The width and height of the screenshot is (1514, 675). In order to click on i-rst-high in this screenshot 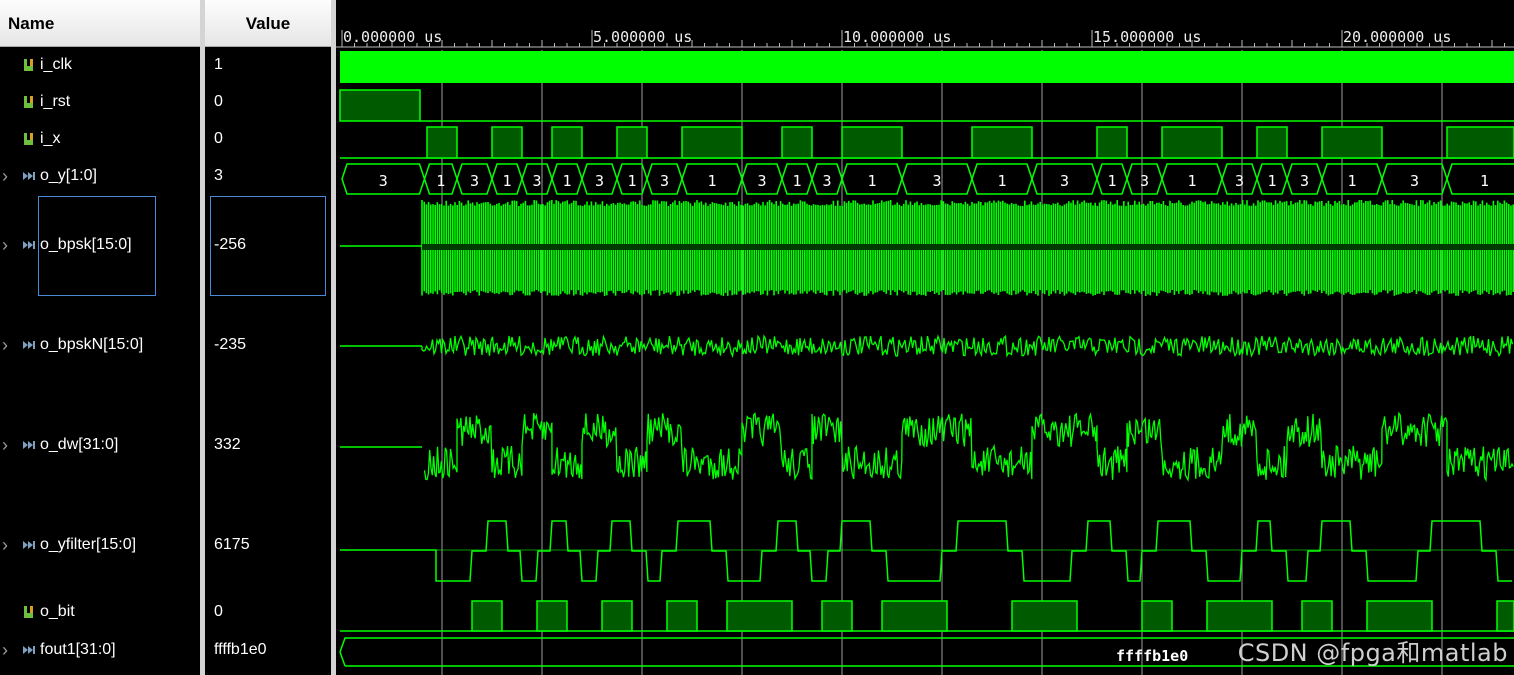, I will do `click(380, 105)`.